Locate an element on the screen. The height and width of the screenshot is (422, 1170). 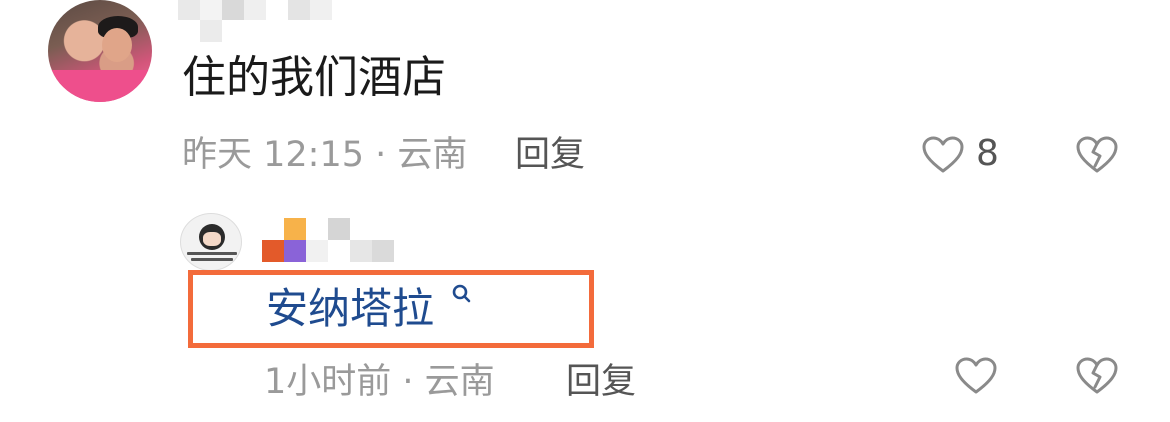
search-icon is located at coordinates (462, 296).